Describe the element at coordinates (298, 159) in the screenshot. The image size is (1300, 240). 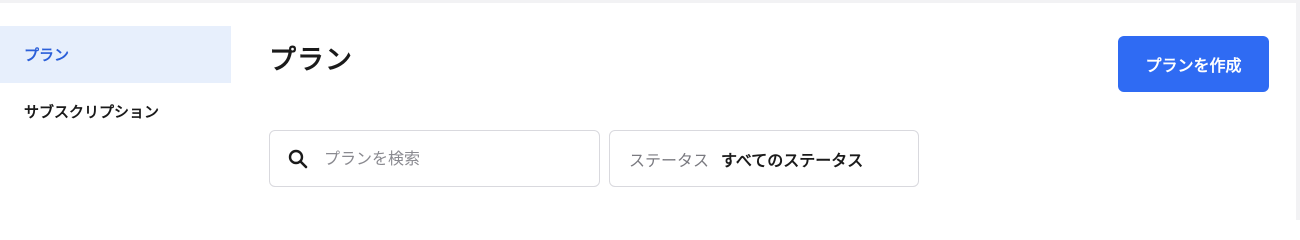
I see `search-icon` at that location.